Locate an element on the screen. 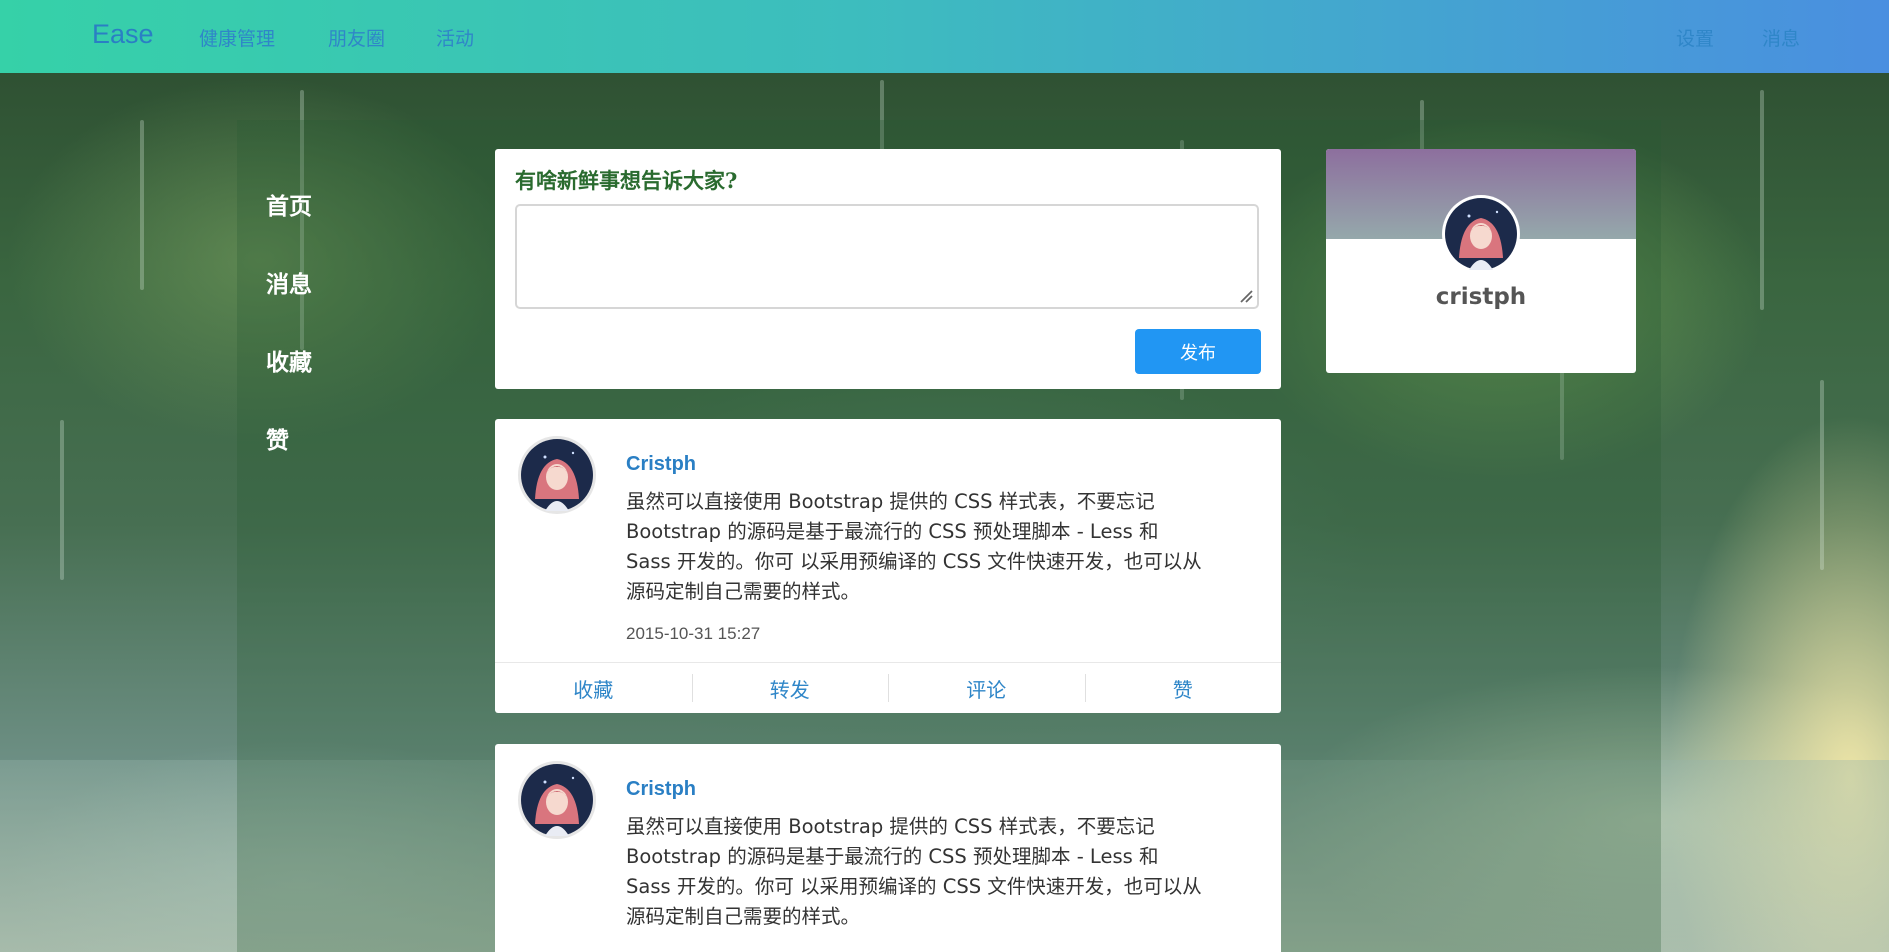  like-button: 赞 is located at coordinates (1183, 688).